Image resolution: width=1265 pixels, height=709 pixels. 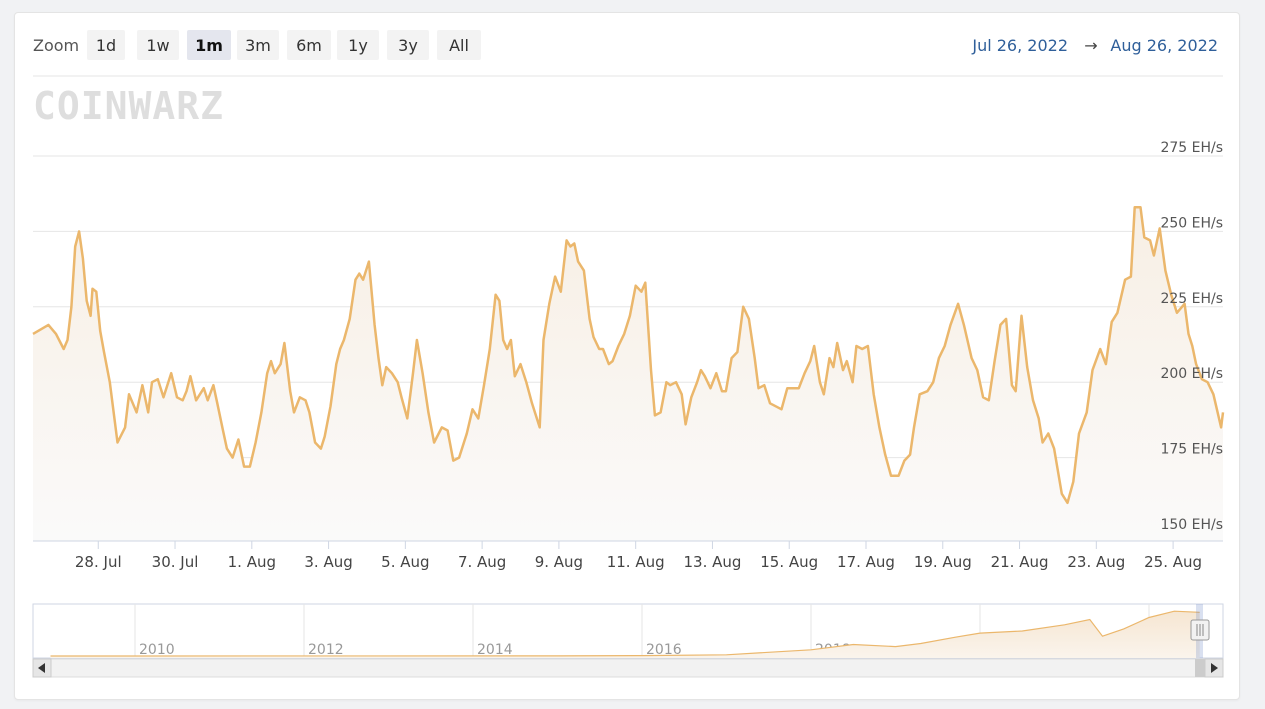 I want to click on y-tick-label: 275 EH/s, so click(x=1191, y=148).